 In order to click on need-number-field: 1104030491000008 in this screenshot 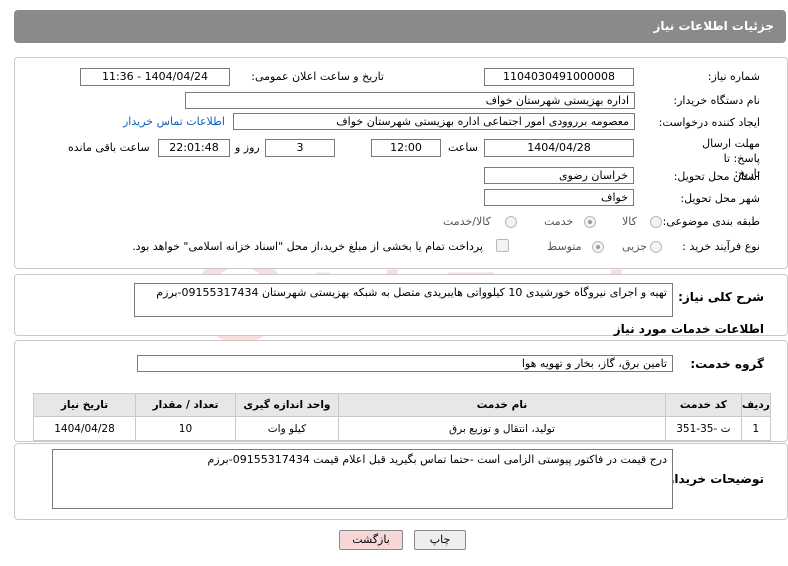, I will do `click(559, 77)`.